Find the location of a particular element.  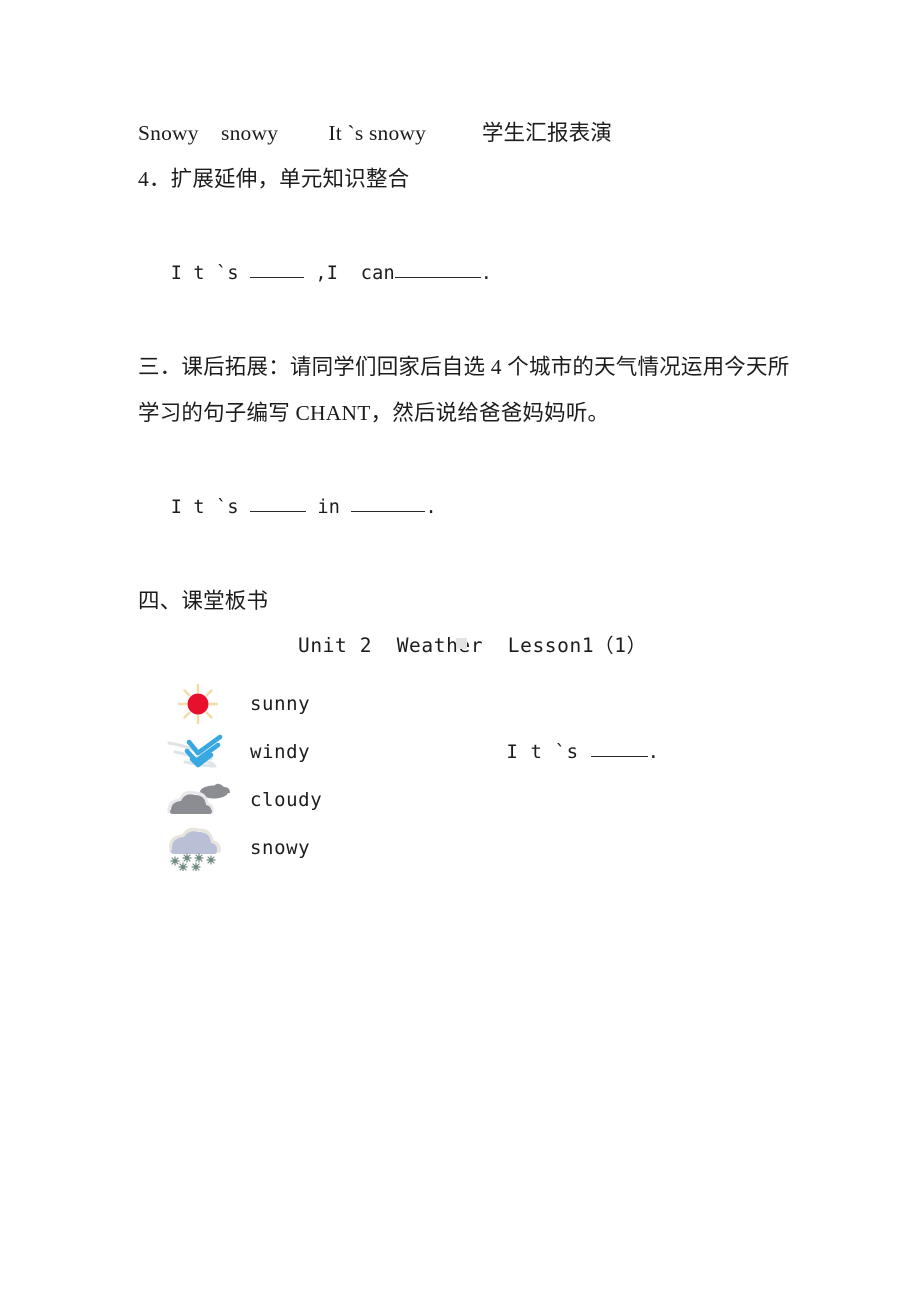

weather-label-cloudy: cloudy is located at coordinates (286, 800).